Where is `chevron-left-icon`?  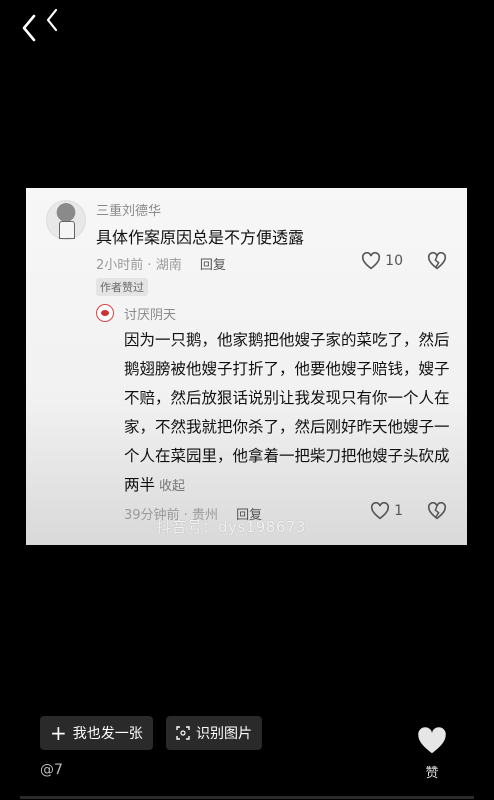
chevron-left-icon is located at coordinates (40, 25).